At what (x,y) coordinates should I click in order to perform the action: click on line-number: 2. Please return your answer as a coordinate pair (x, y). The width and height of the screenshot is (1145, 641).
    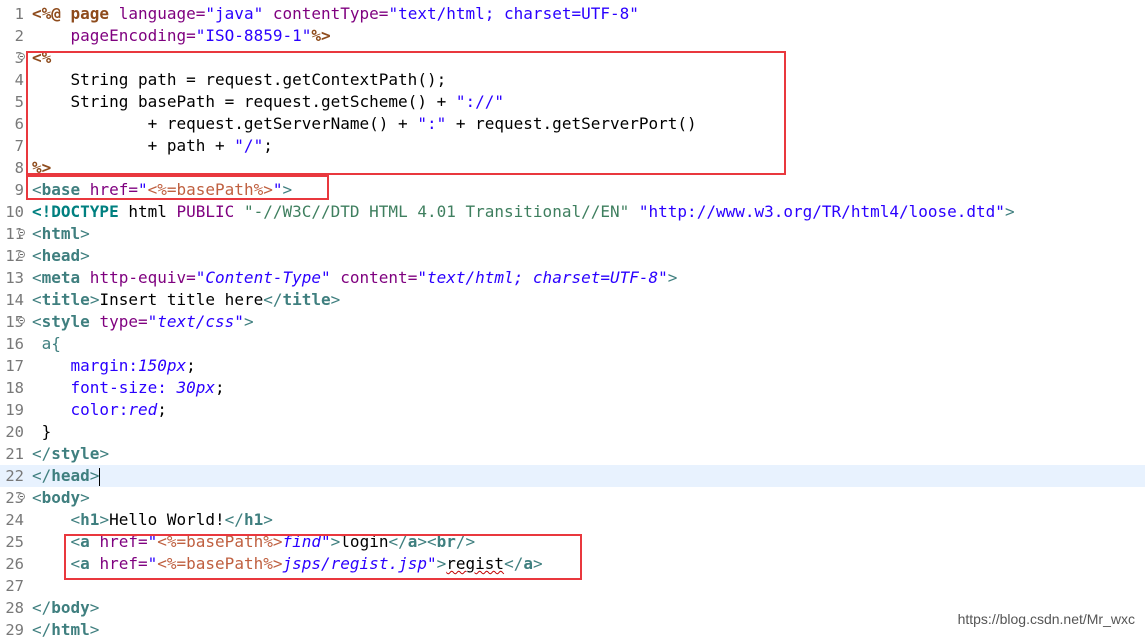
    Looking at the image, I should click on (19, 36).